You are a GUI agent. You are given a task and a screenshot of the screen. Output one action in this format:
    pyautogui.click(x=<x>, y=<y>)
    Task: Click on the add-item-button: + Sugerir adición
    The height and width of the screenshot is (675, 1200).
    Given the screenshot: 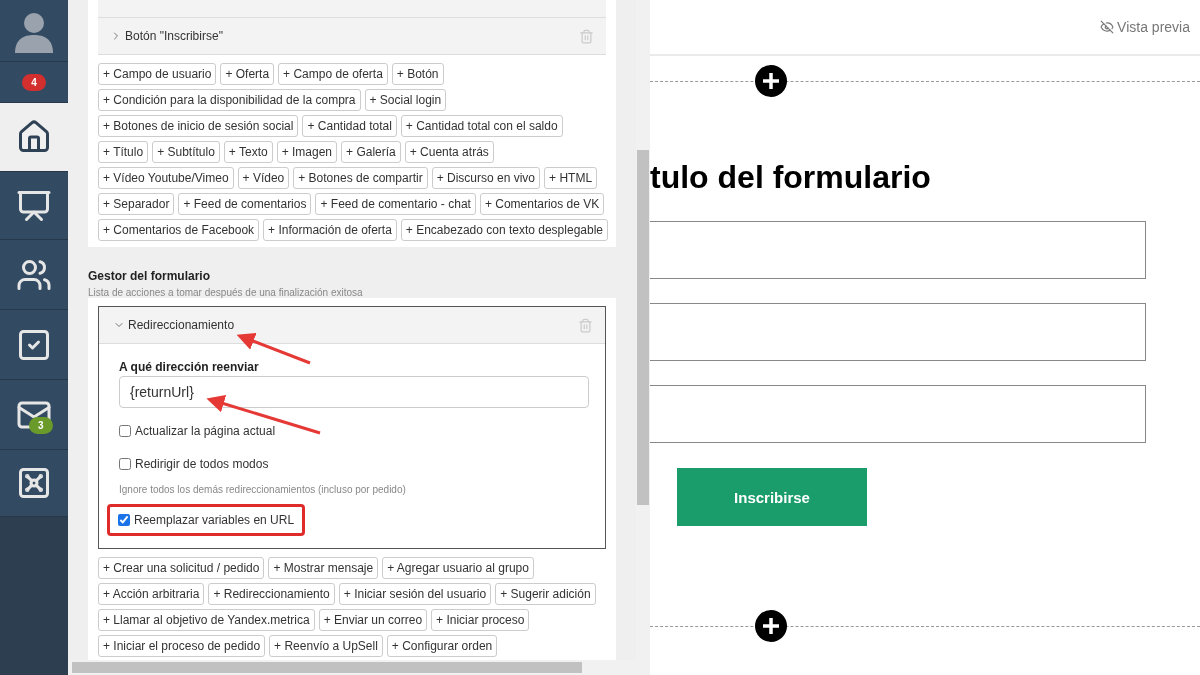 What is the action you would take?
    pyautogui.click(x=545, y=594)
    